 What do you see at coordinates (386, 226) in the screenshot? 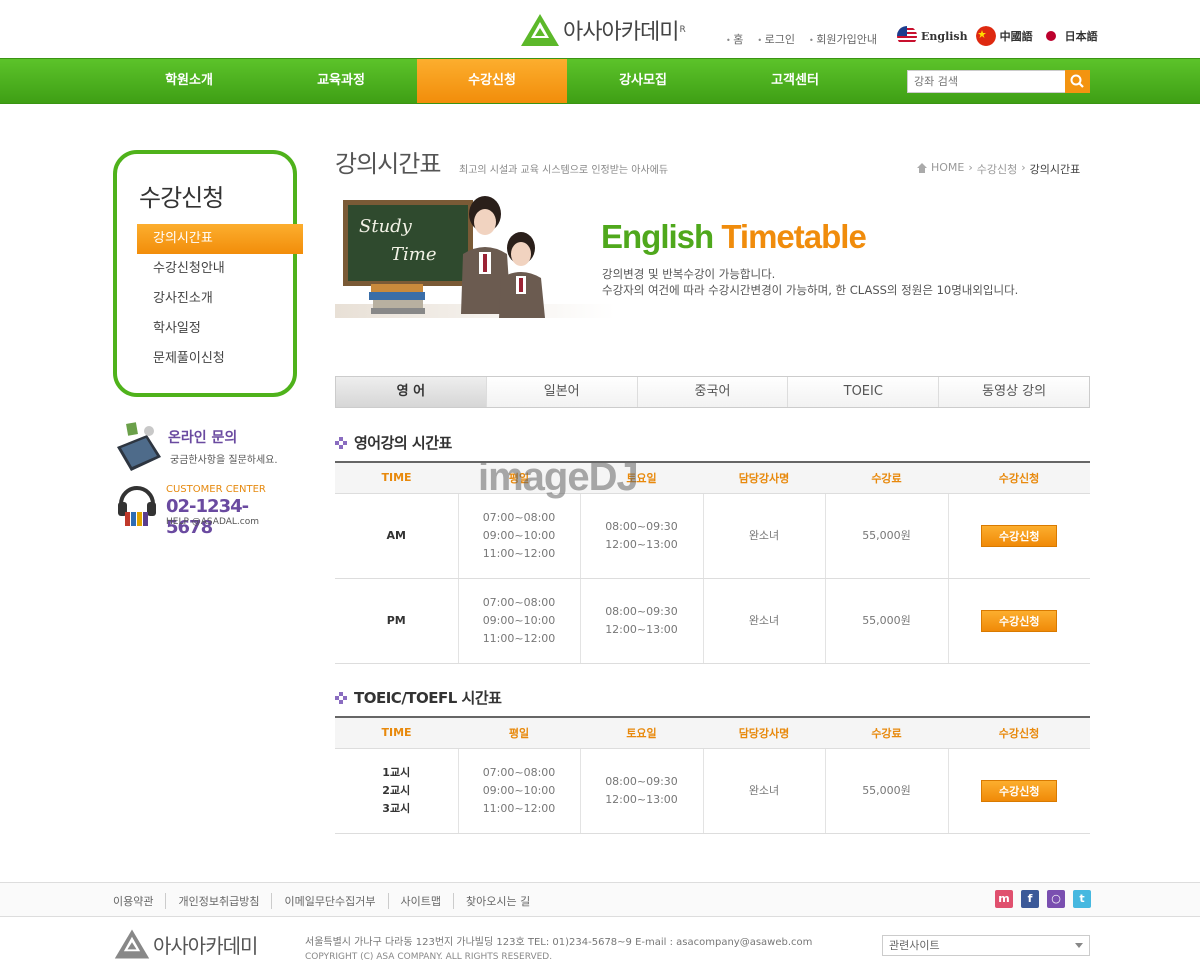
I see `chalkboard-text-study: Study` at bounding box center [386, 226].